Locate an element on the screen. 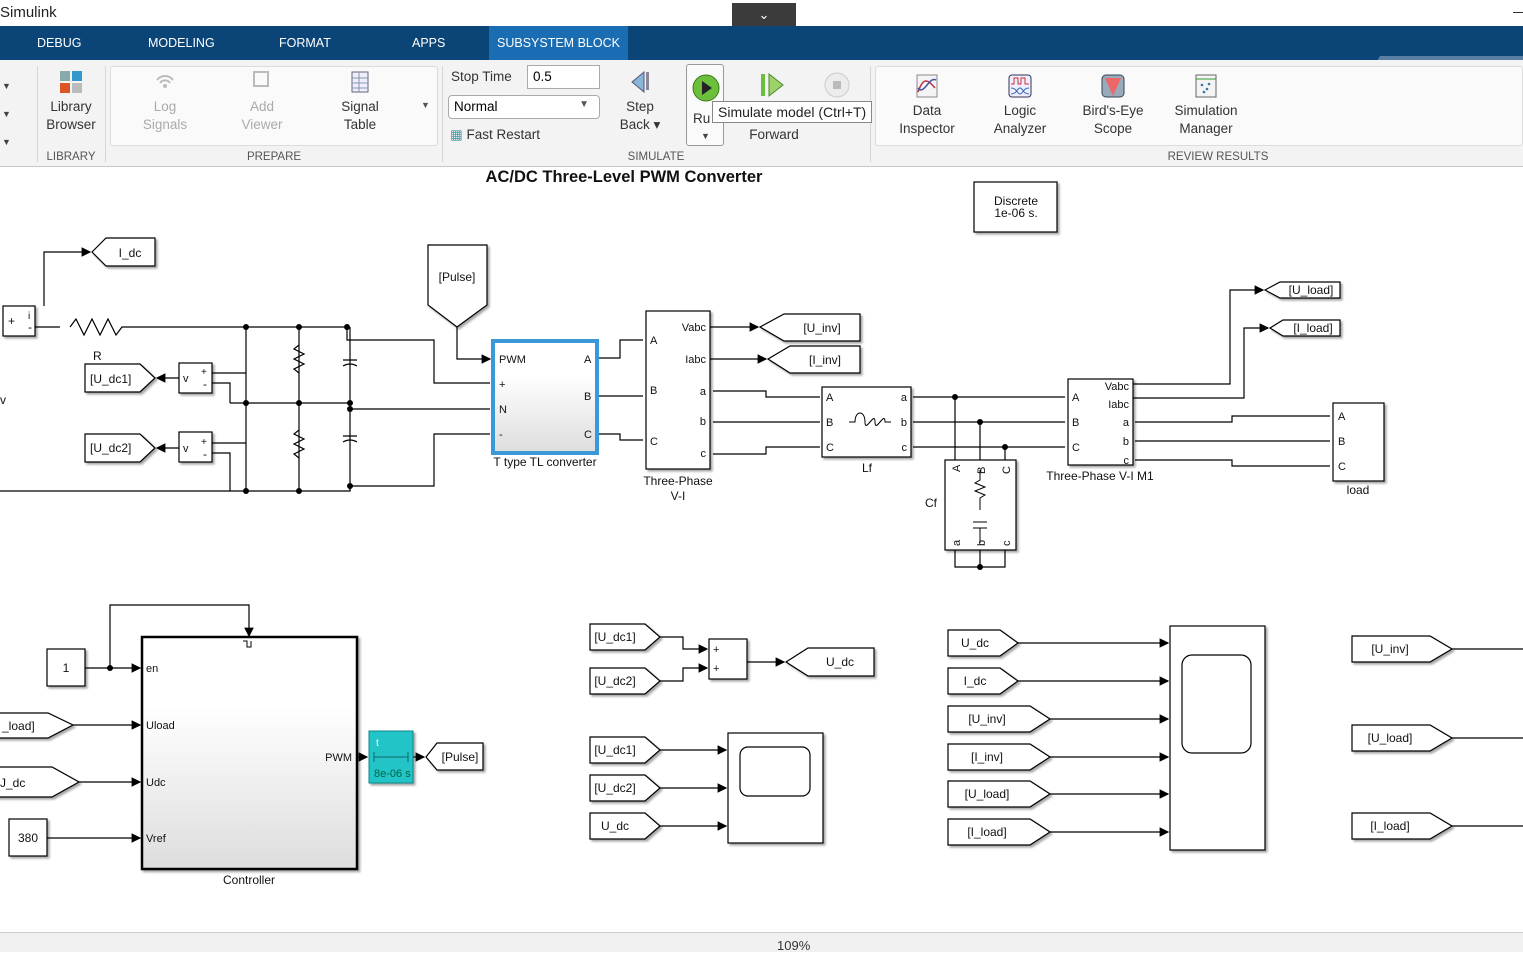 Image resolution: width=1523 pixels, height=953 pixels. step-forward-icon is located at coordinates (773, 86).